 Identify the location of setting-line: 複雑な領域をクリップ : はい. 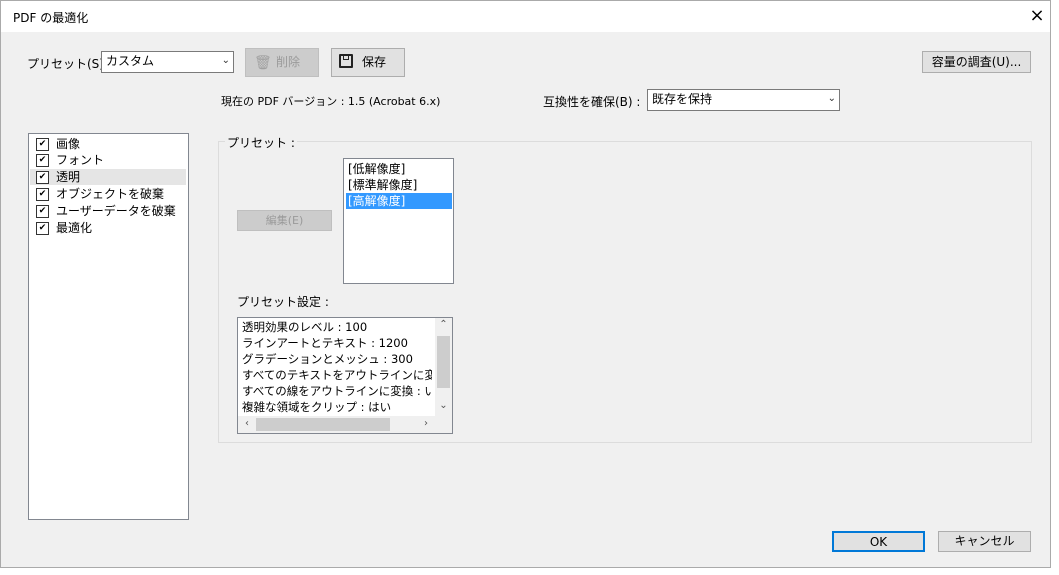
(317, 407).